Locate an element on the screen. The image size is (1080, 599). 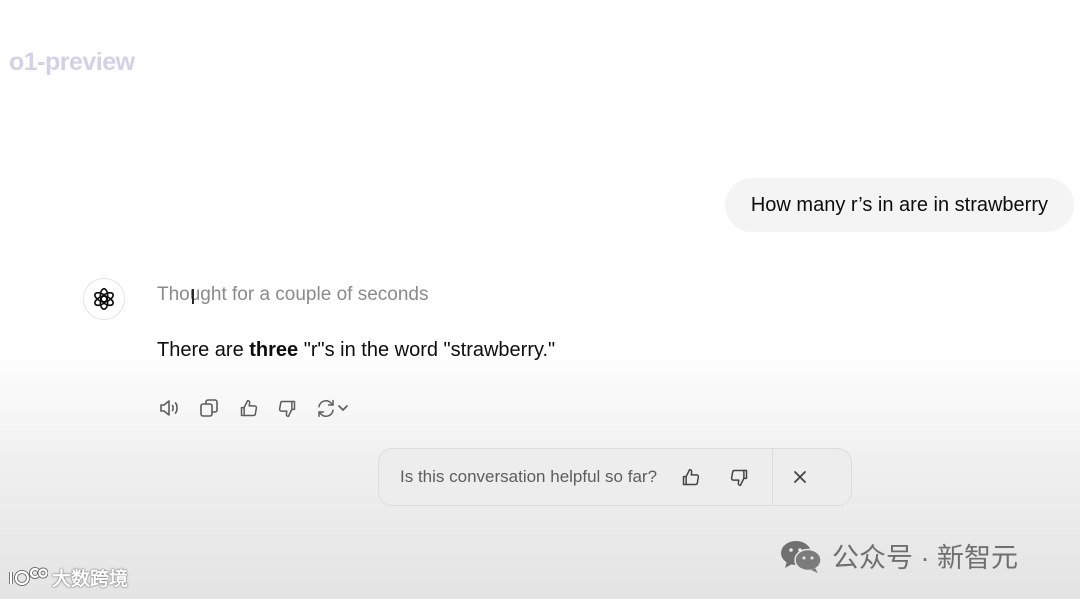
watermark-right: 公众号 · 新智元 is located at coordinates (899, 555).